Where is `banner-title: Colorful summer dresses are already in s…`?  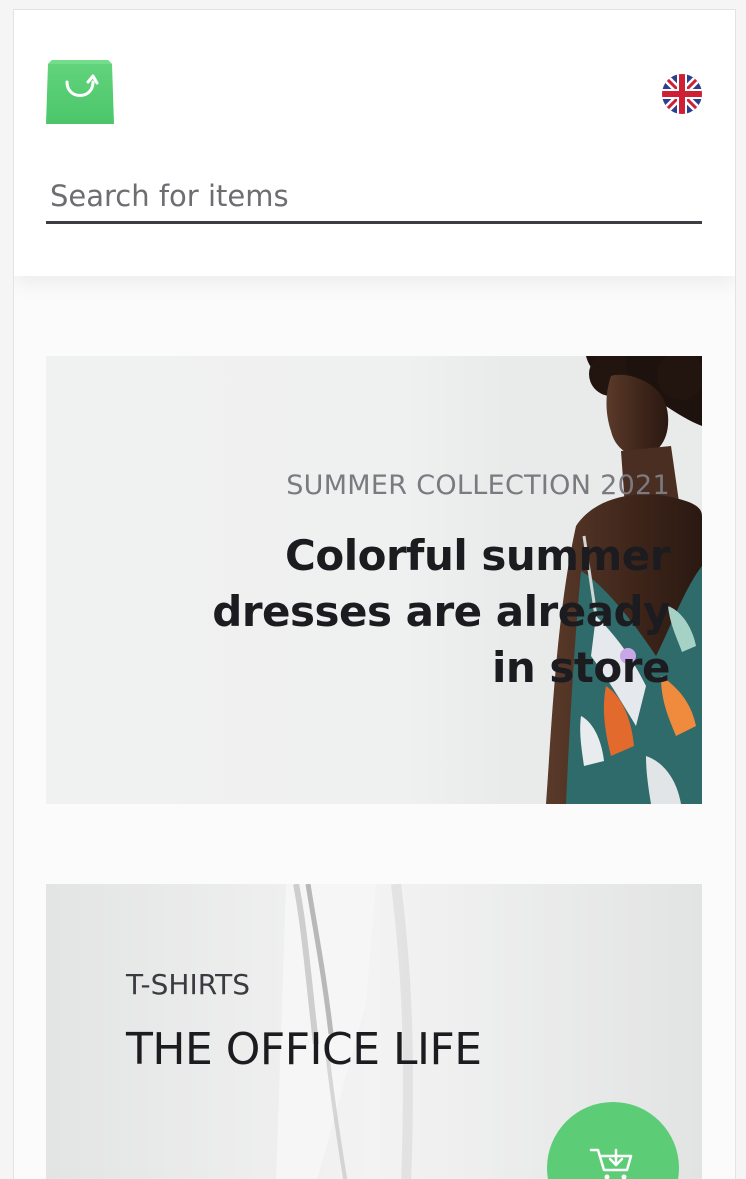
banner-title: Colorful summer dresses are already in s… is located at coordinates (435, 612).